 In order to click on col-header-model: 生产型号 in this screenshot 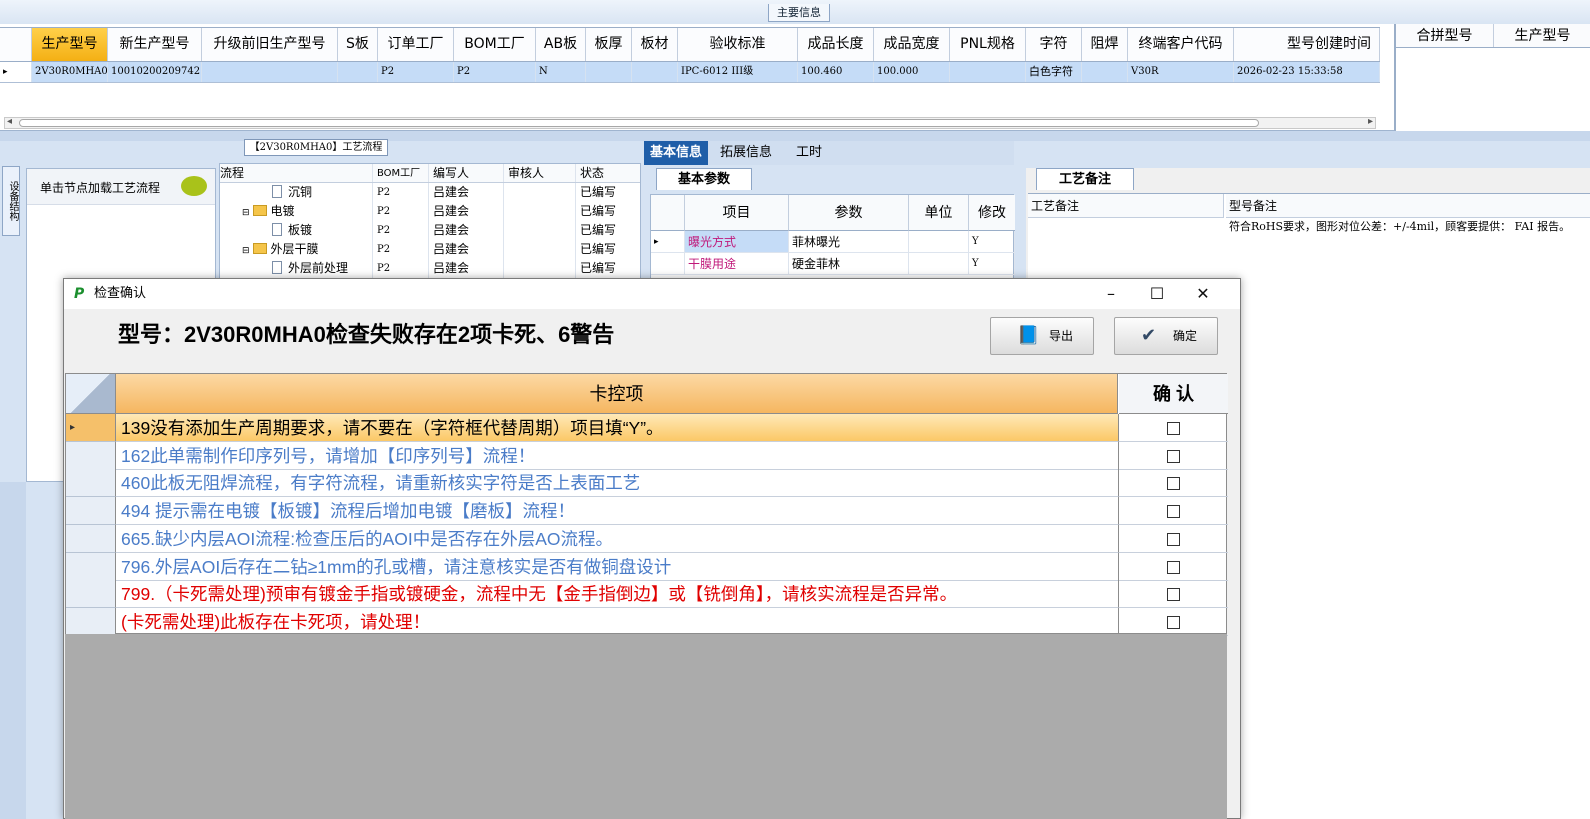, I will do `click(70, 44)`.